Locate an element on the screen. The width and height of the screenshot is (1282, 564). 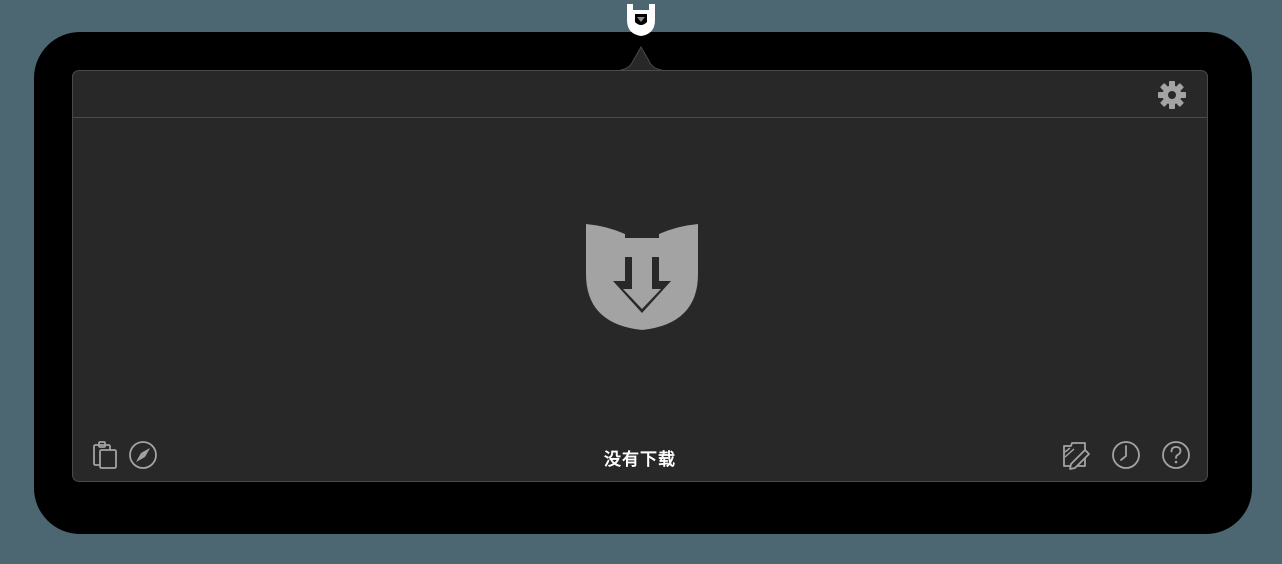
gear-icon is located at coordinates (1172, 95).